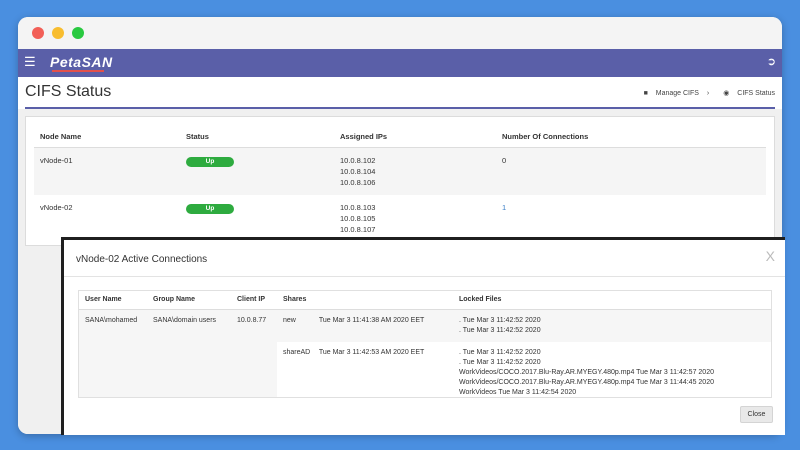  What do you see at coordinates (58, 33) in the screenshot?
I see `minimize-window-button` at bounding box center [58, 33].